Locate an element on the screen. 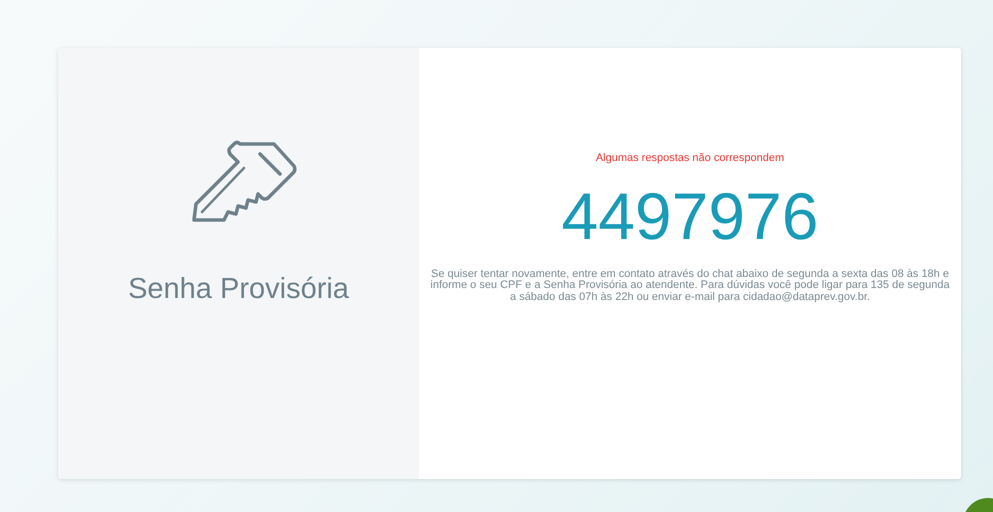  temporary-password: 4497976 is located at coordinates (690, 215).